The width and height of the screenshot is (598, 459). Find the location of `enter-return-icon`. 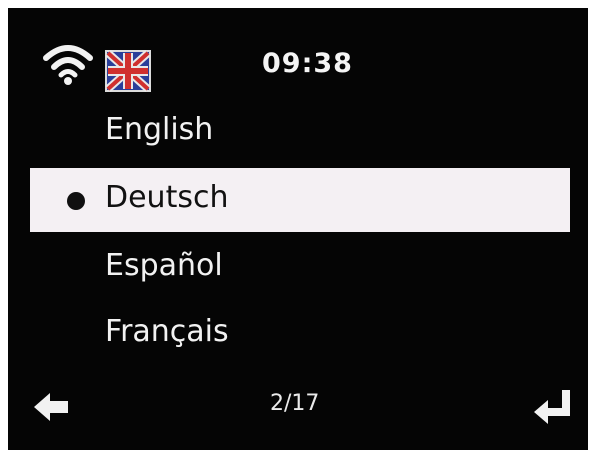

enter-return-icon is located at coordinates (553, 407).